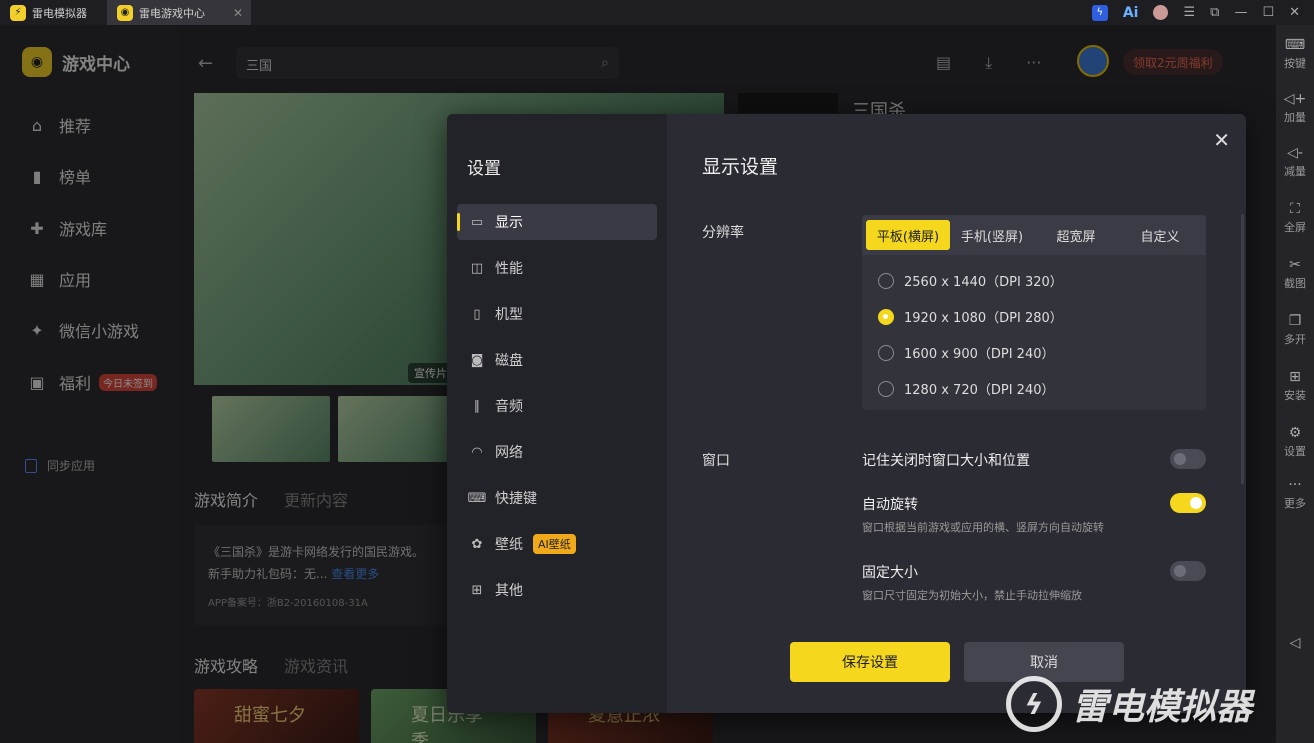  I want to click on maximize-icon: ☐, so click(1268, 12).